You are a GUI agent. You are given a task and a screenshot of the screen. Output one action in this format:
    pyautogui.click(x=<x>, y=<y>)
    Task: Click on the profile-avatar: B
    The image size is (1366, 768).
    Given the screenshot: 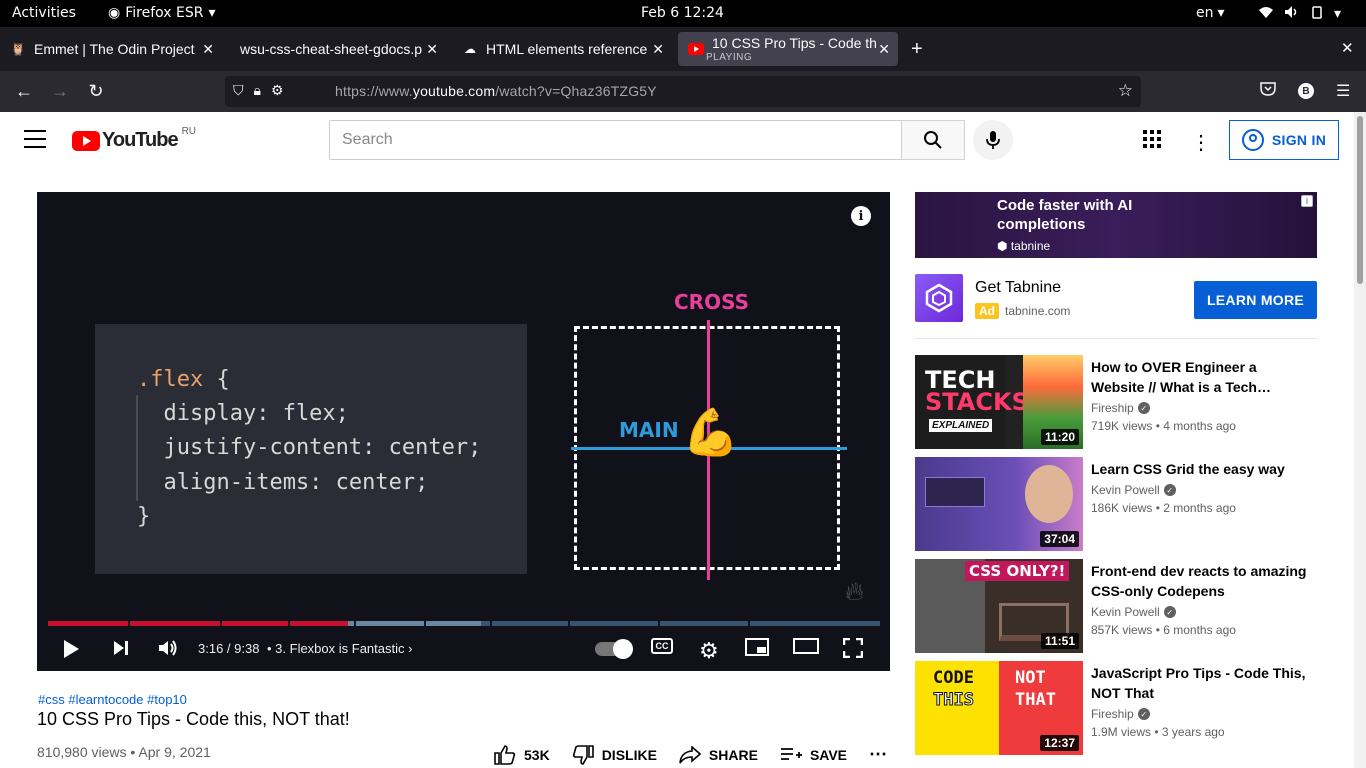 What is the action you would take?
    pyautogui.click(x=1306, y=91)
    